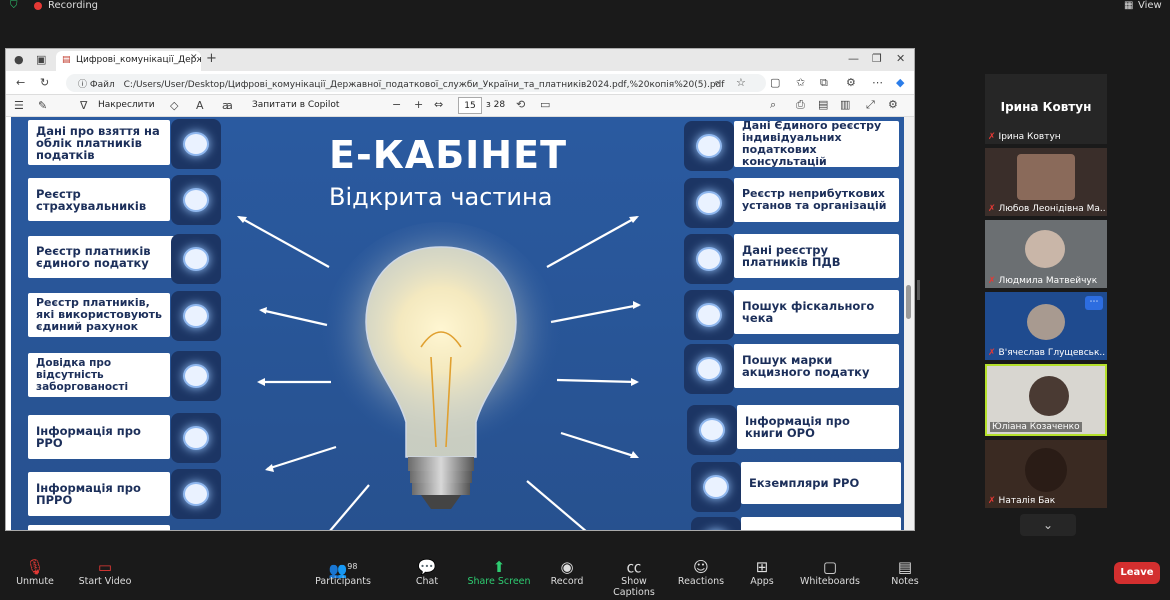  I want to click on close-window-icon: ✕, so click(900, 58).